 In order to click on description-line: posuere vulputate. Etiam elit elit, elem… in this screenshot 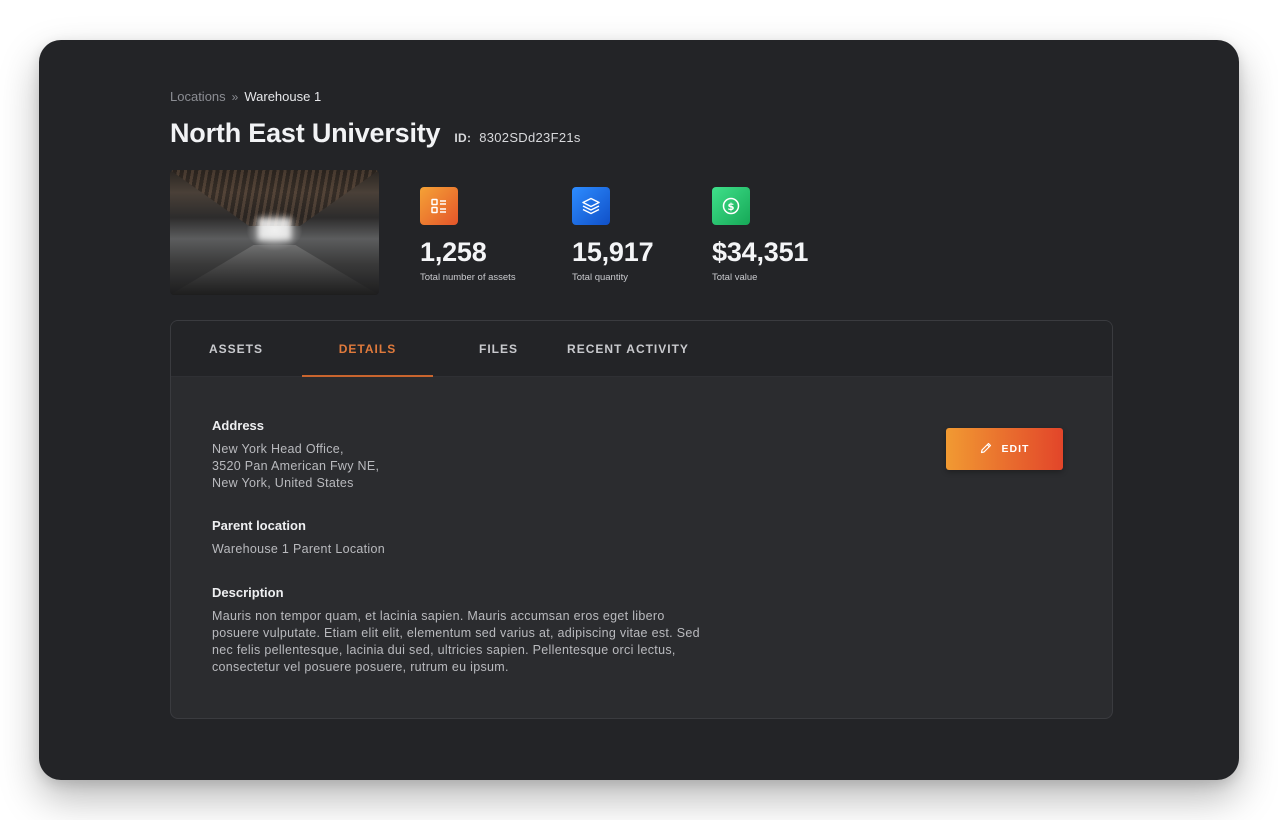, I will do `click(456, 633)`.